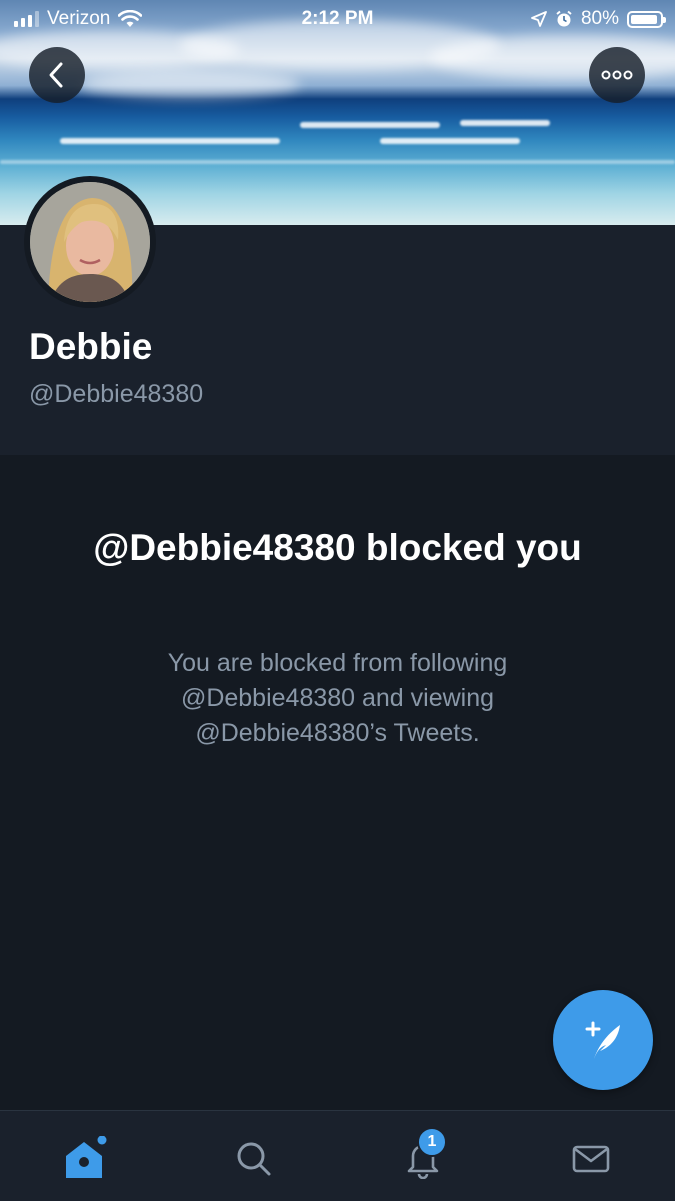  I want to click on status-bar: Verizon 2:12 PM 80%, so click(337, 19).